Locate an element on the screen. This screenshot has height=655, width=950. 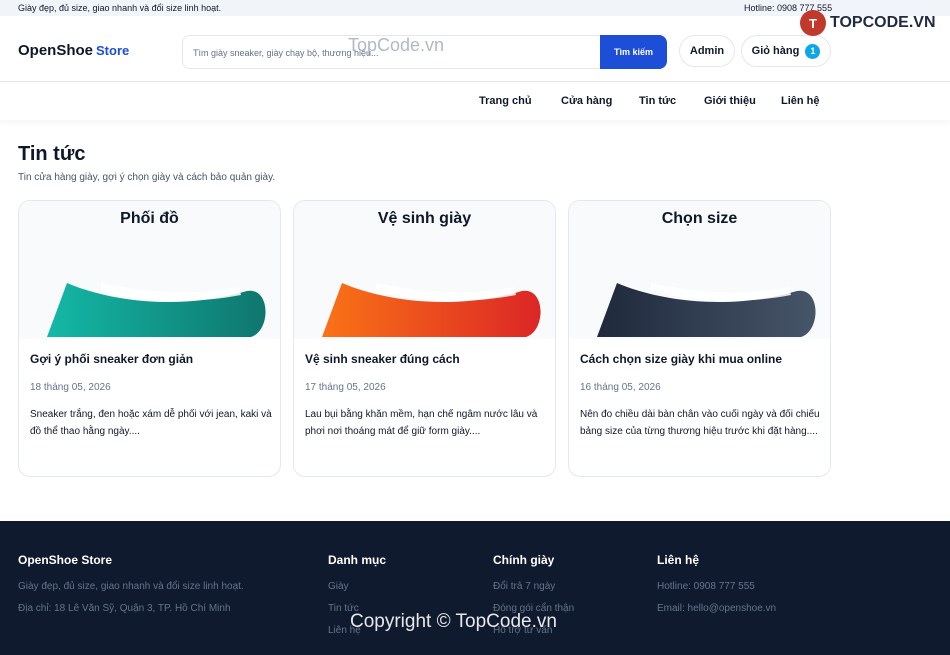
footer-categories-title: Danh mục is located at coordinates (357, 560).